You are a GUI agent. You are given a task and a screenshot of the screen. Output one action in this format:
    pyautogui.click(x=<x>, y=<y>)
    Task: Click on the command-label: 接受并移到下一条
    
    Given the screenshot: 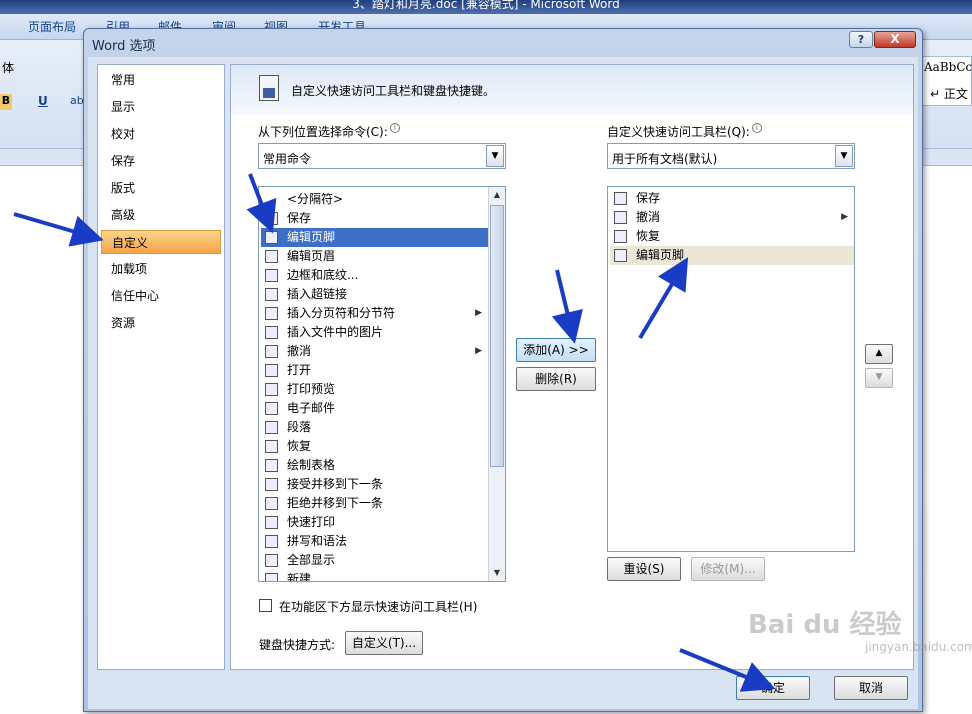 What is the action you would take?
    pyautogui.click(x=335, y=484)
    